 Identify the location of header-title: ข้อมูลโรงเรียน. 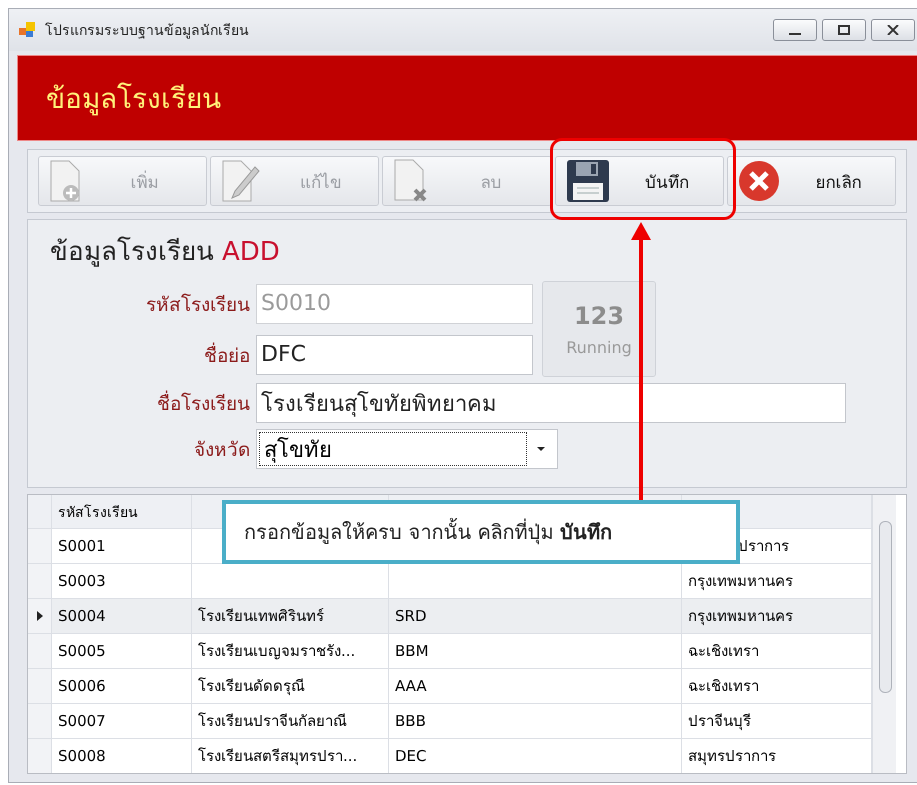
(133, 99).